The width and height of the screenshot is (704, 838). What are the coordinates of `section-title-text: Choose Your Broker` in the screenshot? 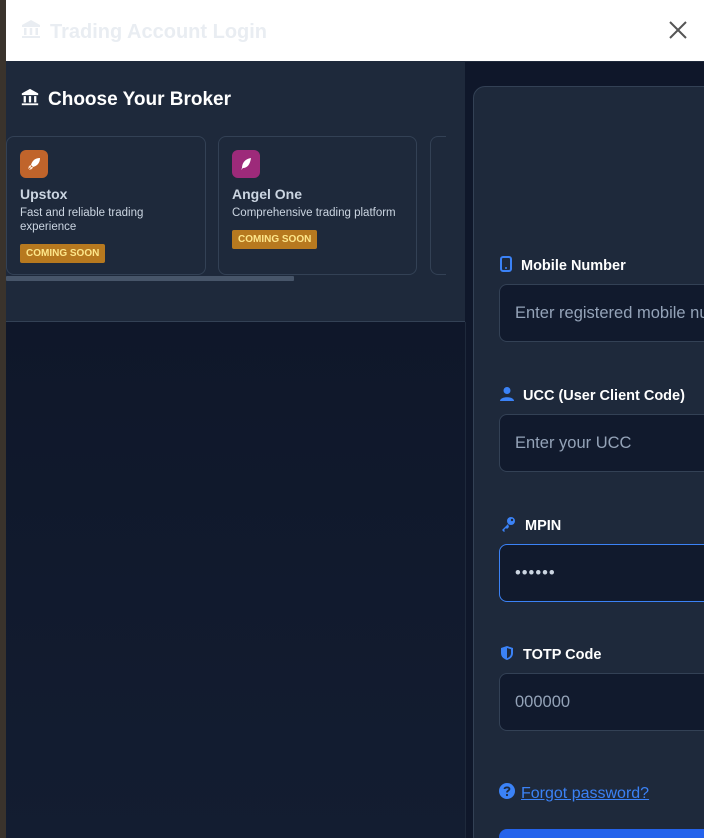 It's located at (140, 99).